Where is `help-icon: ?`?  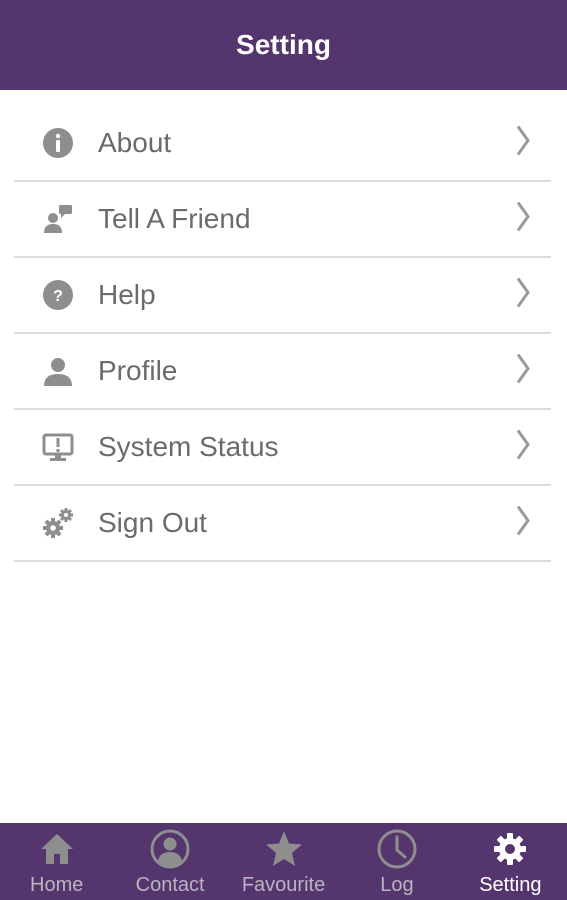
help-icon: ? is located at coordinates (58, 295).